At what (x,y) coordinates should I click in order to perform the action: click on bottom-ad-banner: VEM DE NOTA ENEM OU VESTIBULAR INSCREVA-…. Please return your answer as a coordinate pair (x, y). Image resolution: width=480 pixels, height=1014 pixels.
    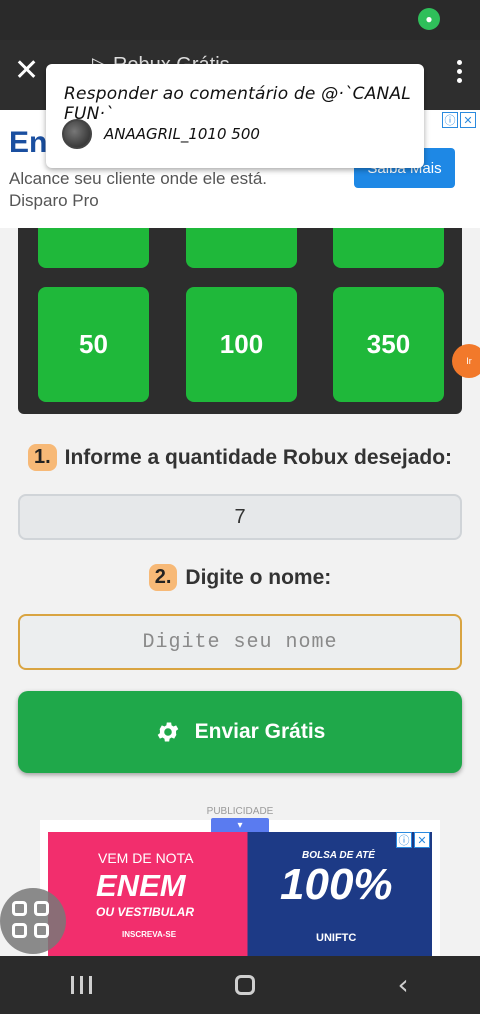
    Looking at the image, I should click on (240, 888).